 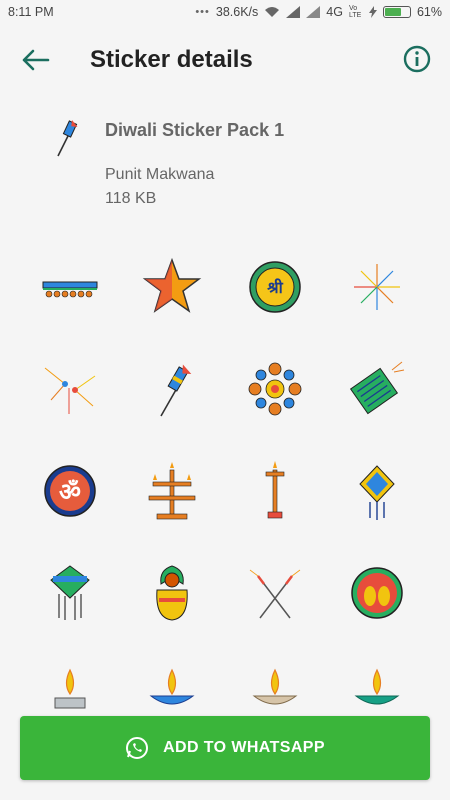 What do you see at coordinates (417, 59) in the screenshot?
I see `info-icon` at bounding box center [417, 59].